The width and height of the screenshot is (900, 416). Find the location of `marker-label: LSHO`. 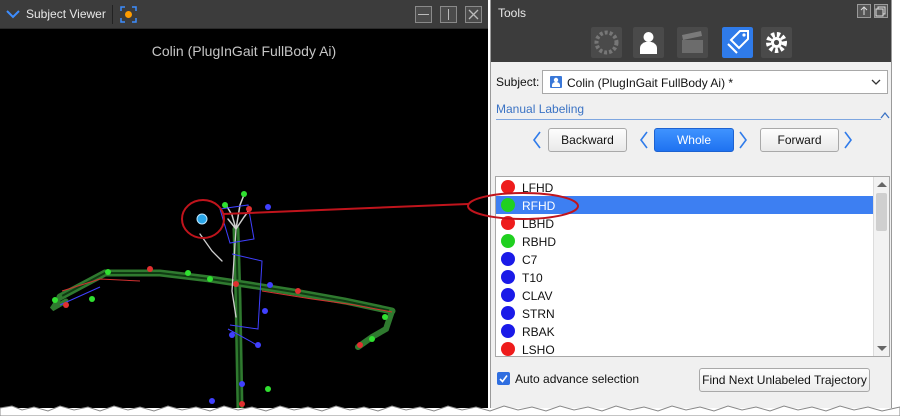

marker-label: LSHO is located at coordinates (538, 350).